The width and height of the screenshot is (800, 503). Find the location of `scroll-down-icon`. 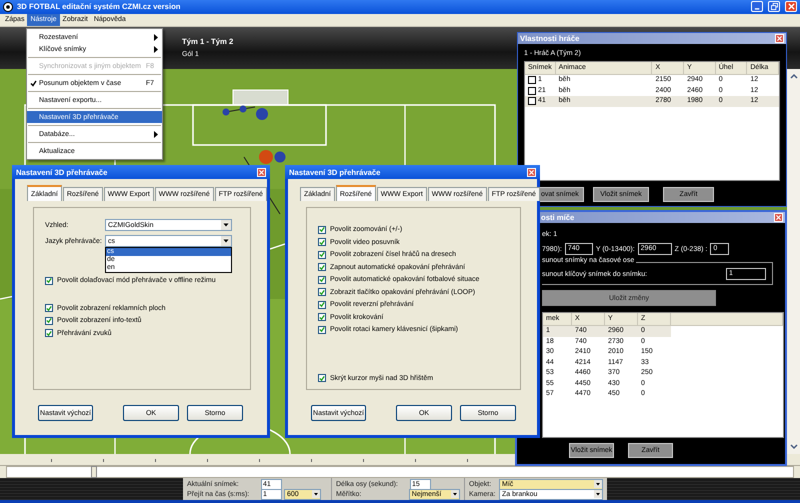

scroll-down-icon is located at coordinates (794, 447).